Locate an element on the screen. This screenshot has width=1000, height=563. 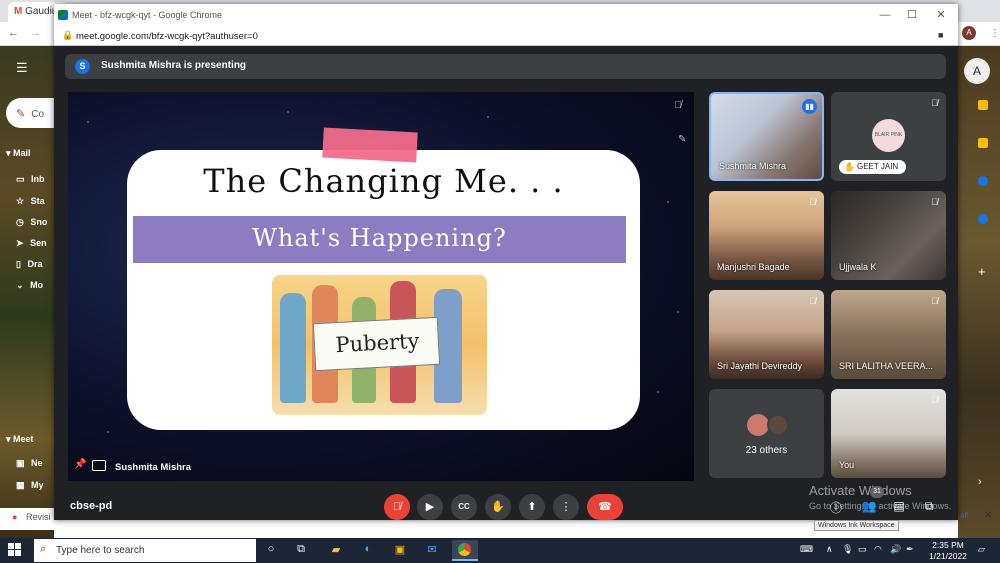
participant-tile: 🎙̸ Sri Jayathi Devireddy is located at coordinates (766, 334).